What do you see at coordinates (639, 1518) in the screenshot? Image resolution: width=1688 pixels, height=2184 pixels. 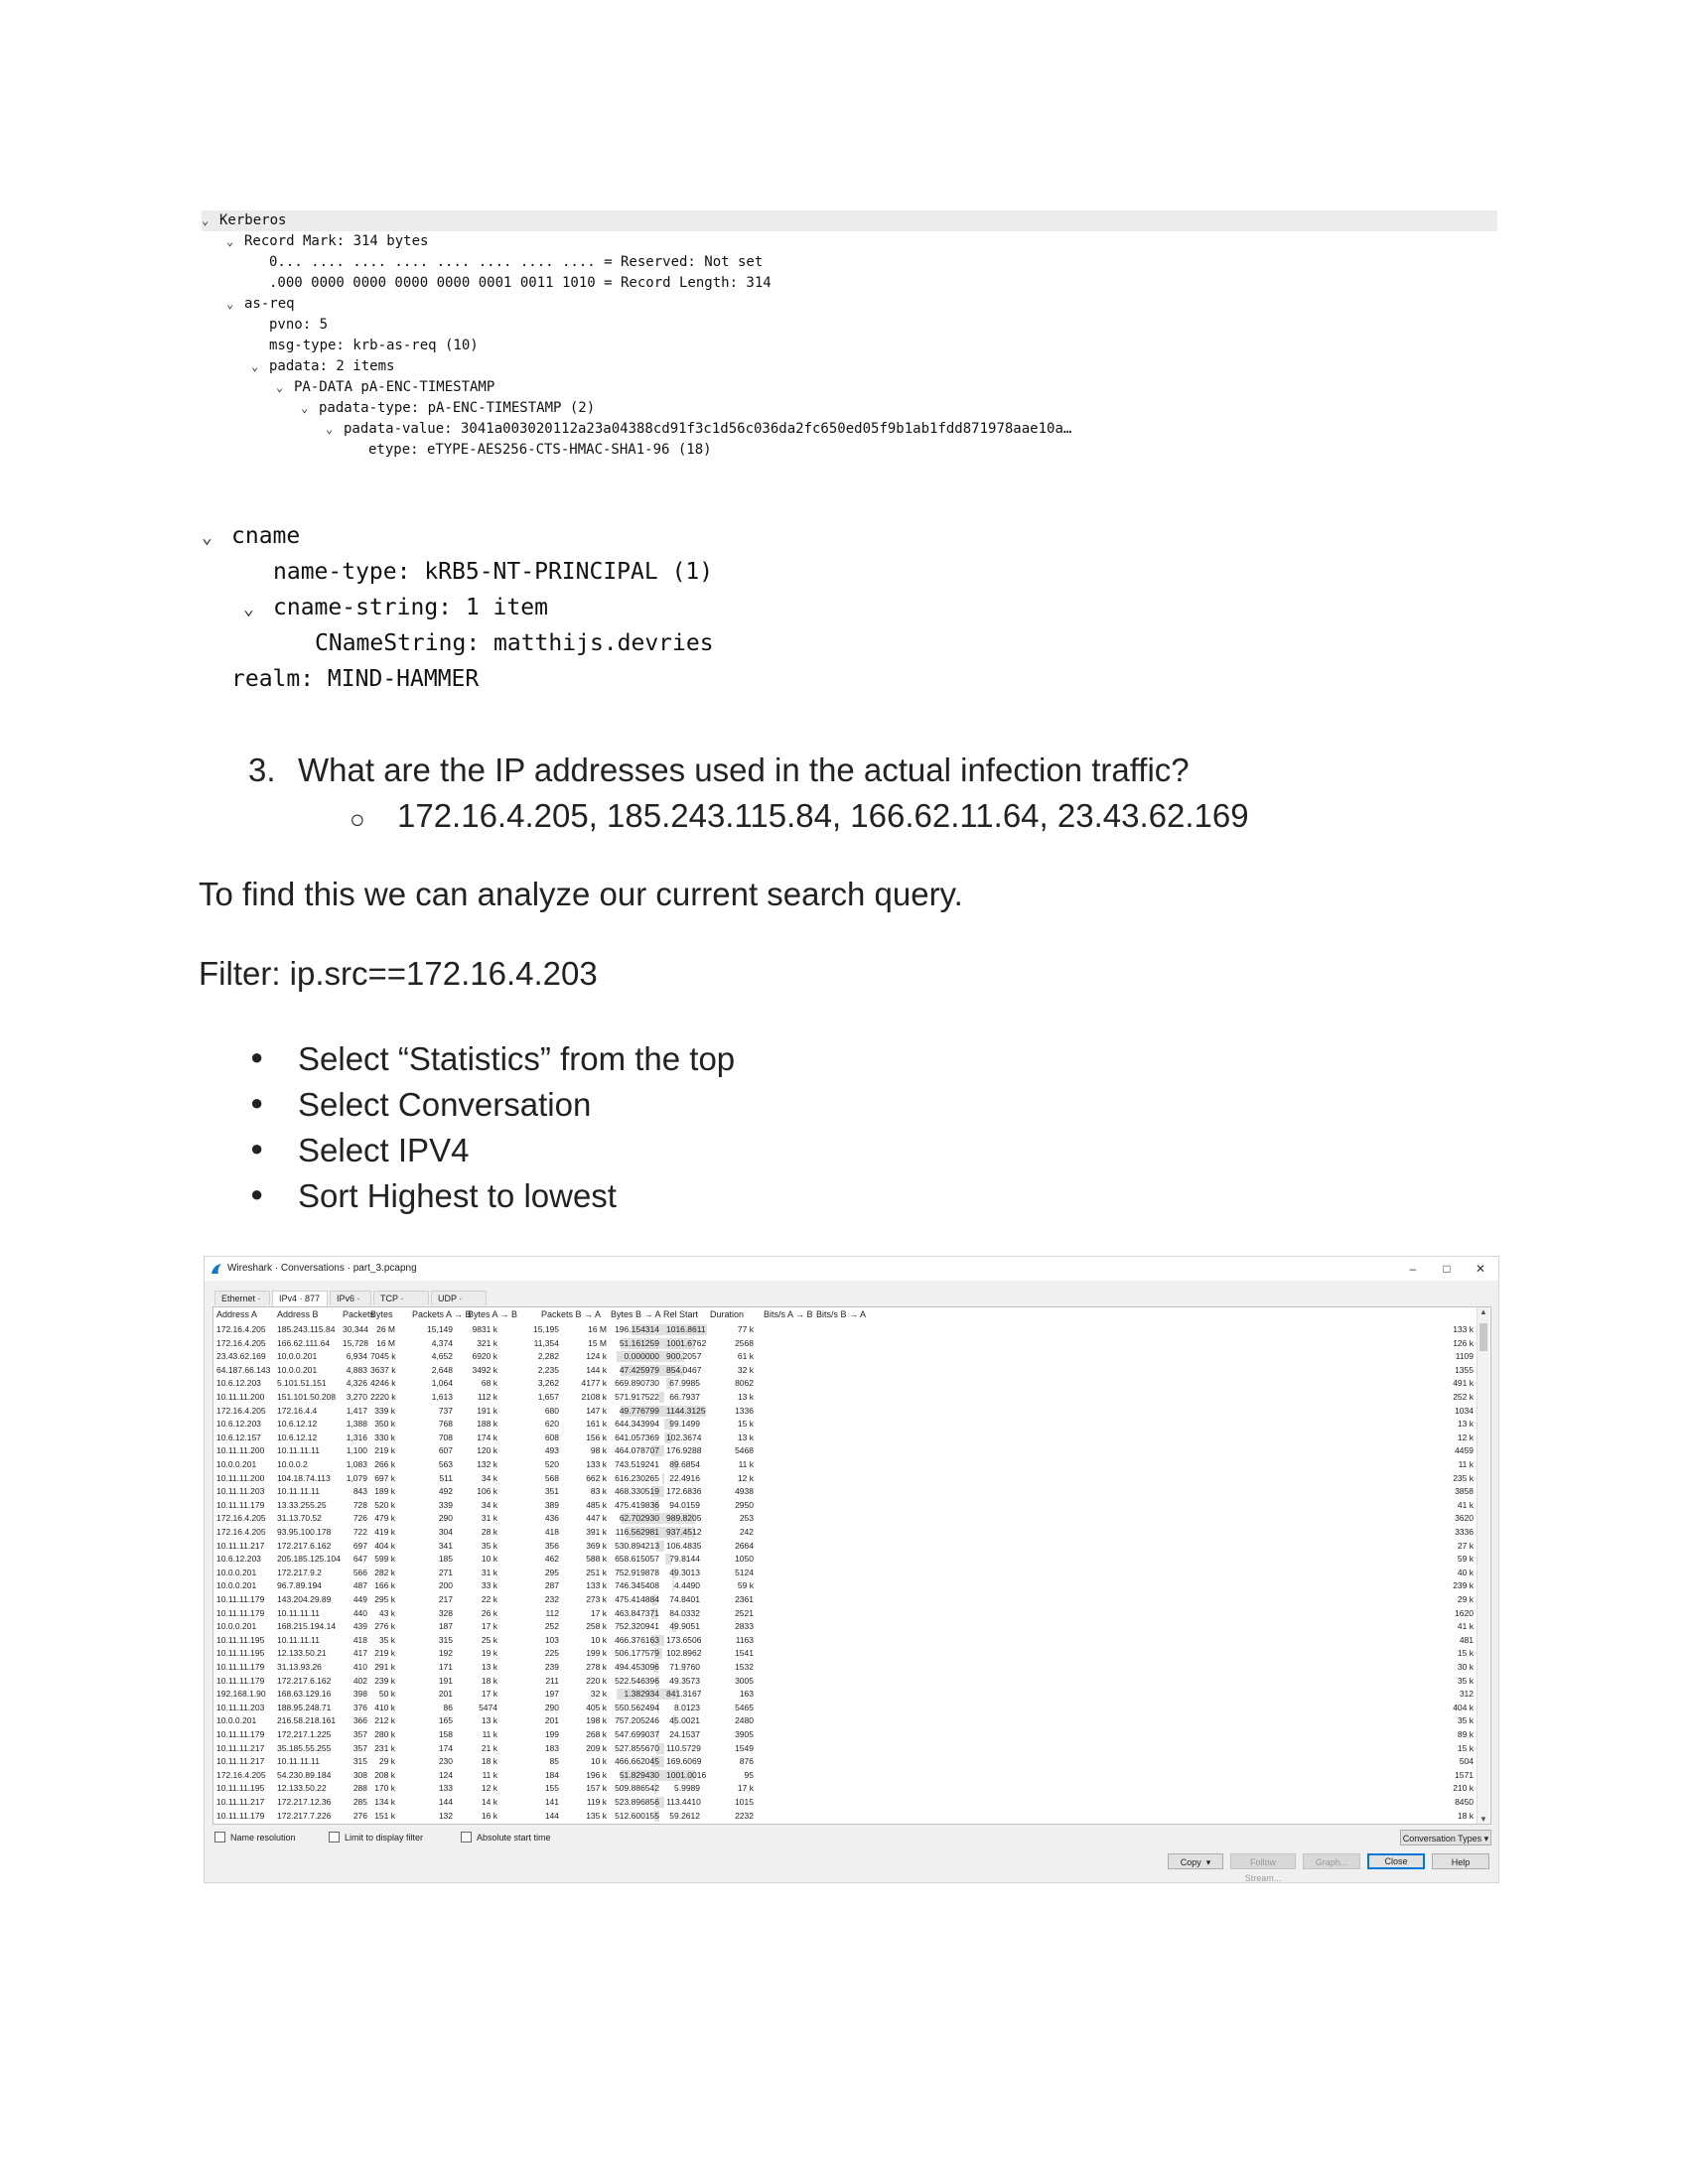 I see `table-cell: 62.702930` at bounding box center [639, 1518].